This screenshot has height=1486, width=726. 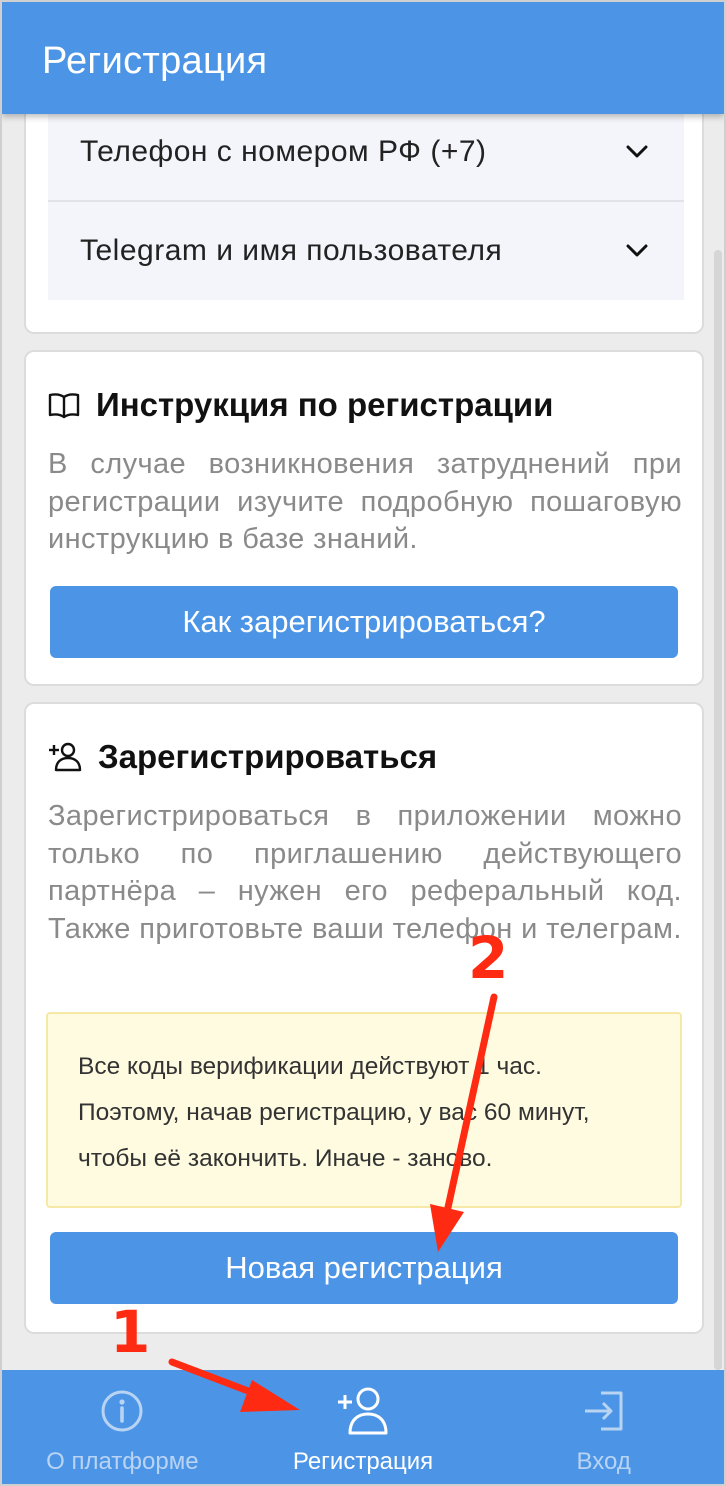 I want to click on register-title: Зарегистрироваться, so click(x=268, y=756).